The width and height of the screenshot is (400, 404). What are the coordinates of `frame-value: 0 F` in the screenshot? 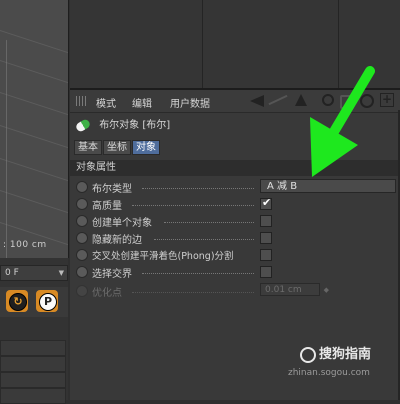 It's located at (12, 273).